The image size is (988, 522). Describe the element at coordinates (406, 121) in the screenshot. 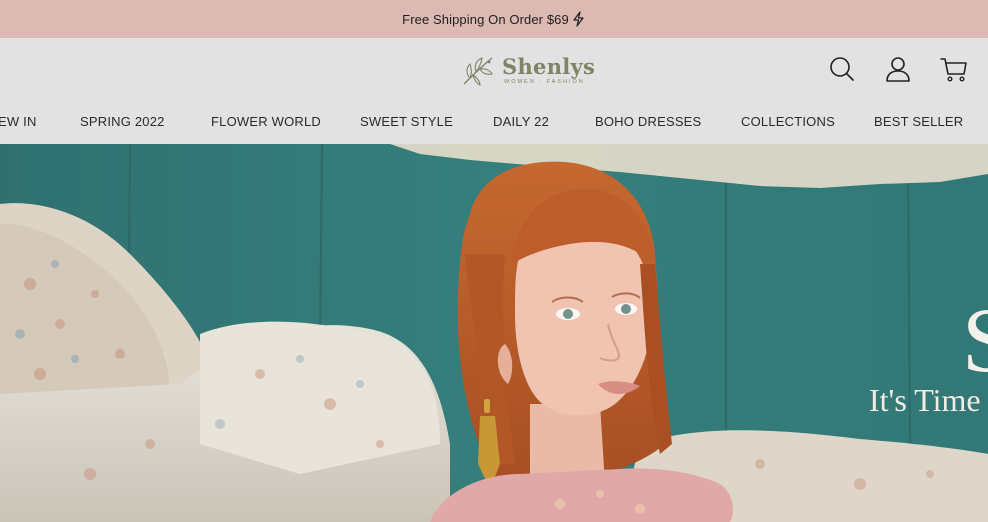

I see `nav-item-sweet-style: SWEET STYLE` at that location.